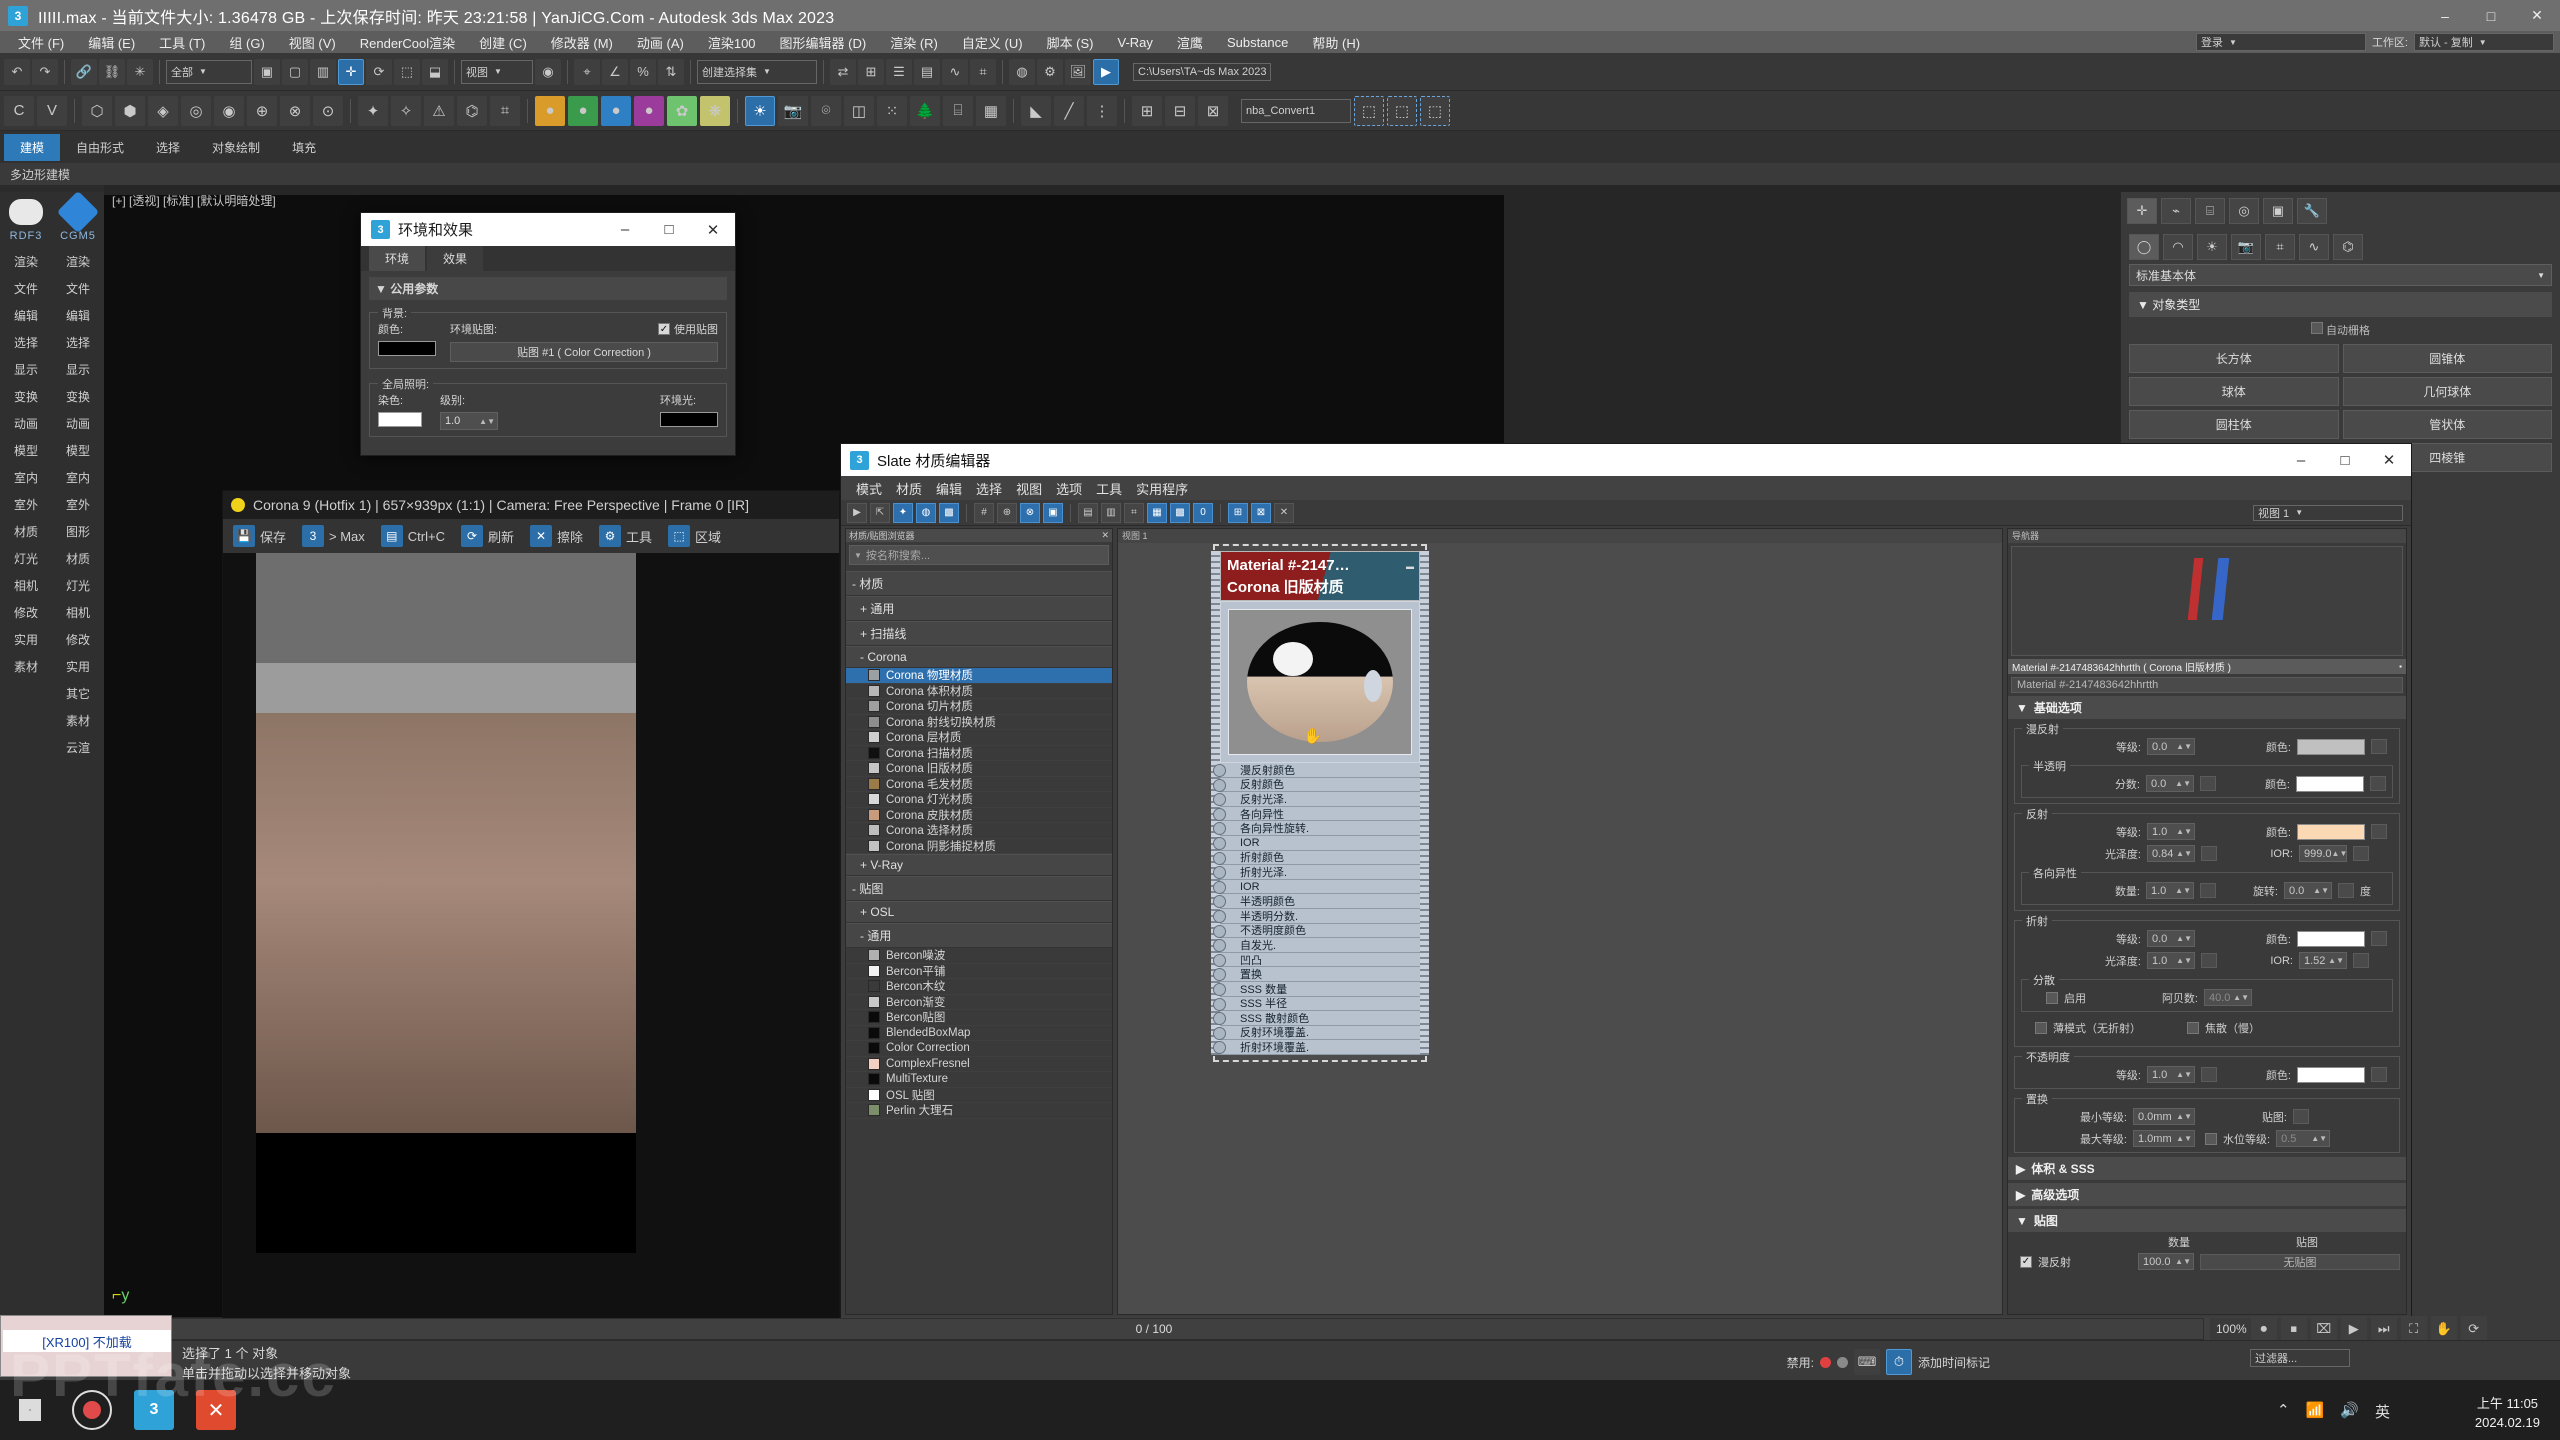 The width and height of the screenshot is (2560, 1440). I want to click on vbar-item-显示: 显示, so click(78, 369).